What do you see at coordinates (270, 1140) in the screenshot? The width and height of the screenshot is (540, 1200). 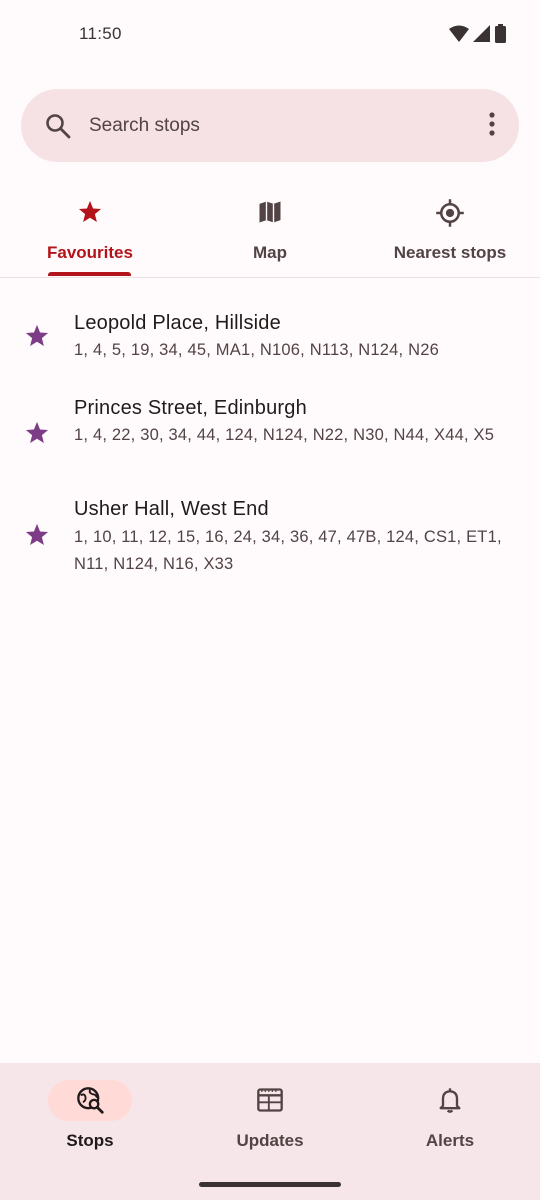 I see `nav-label: Updates` at bounding box center [270, 1140].